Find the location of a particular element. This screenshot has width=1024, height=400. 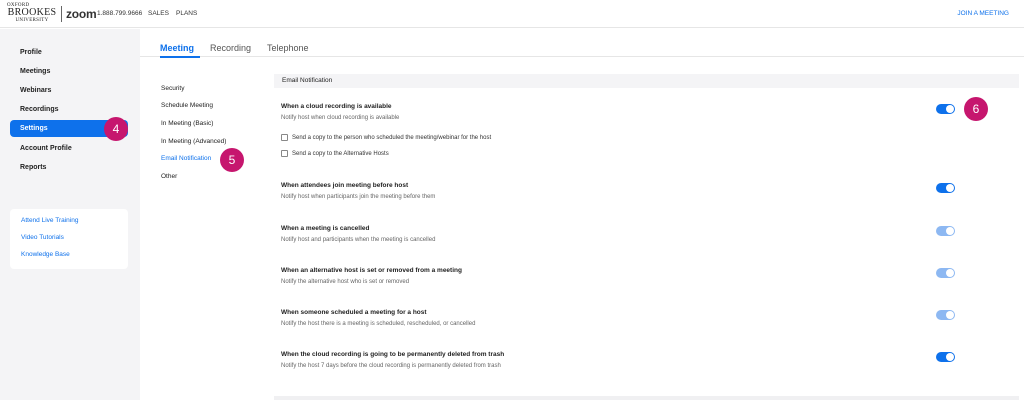

step-badge-6: 6 is located at coordinates (976, 109).